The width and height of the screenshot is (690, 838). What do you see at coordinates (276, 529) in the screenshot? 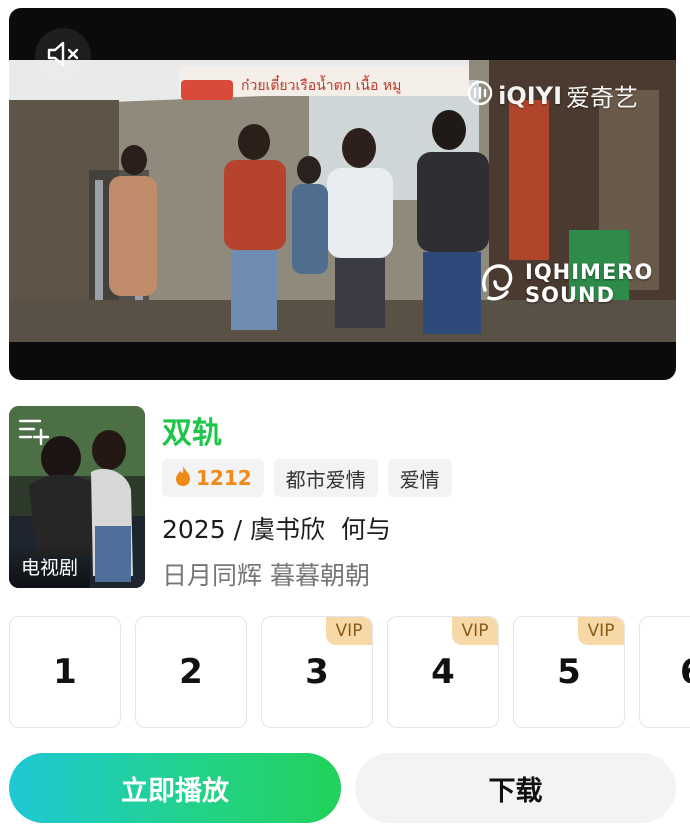
I see `year-and-cast: 2025 / 虞书欣 何与` at bounding box center [276, 529].